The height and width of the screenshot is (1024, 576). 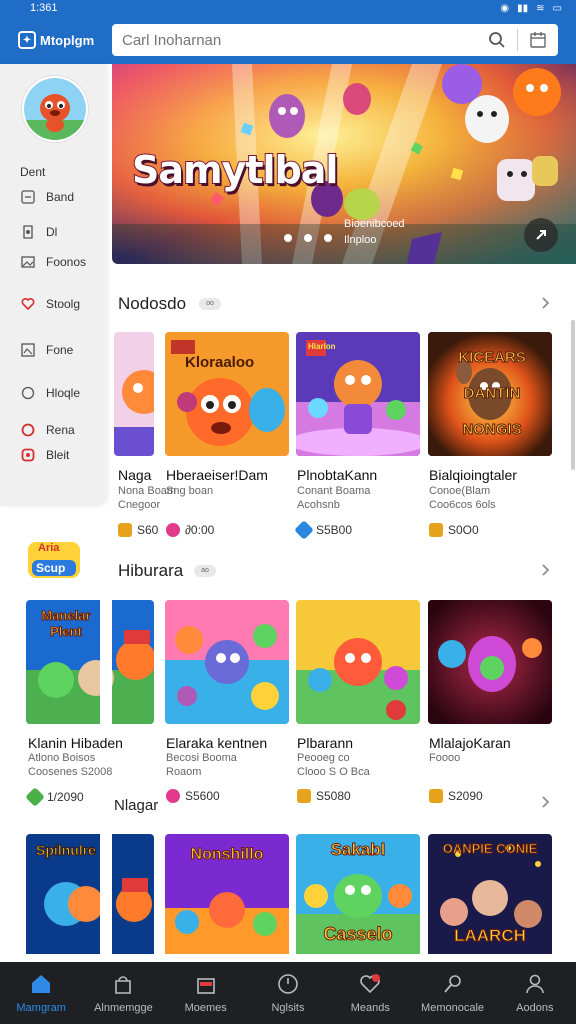 What do you see at coordinates (202, 796) in the screenshot?
I see `price-value: S5600` at bounding box center [202, 796].